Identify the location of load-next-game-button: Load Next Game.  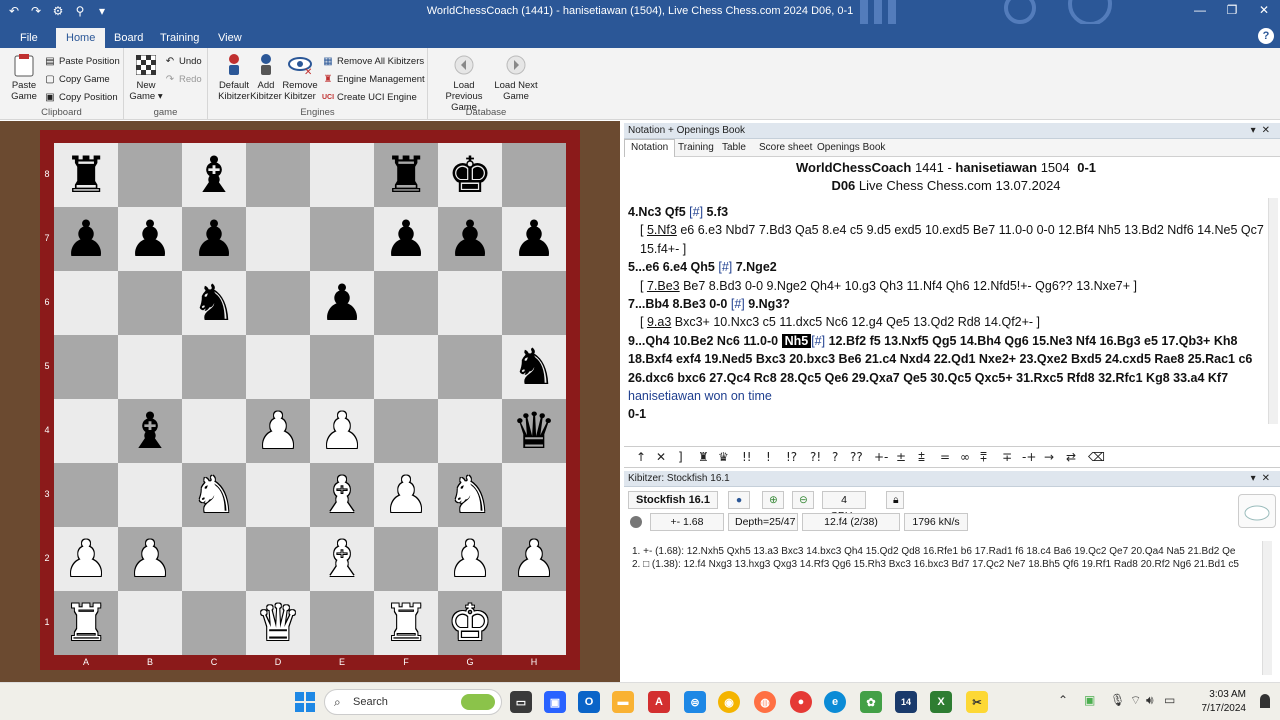
(516, 77).